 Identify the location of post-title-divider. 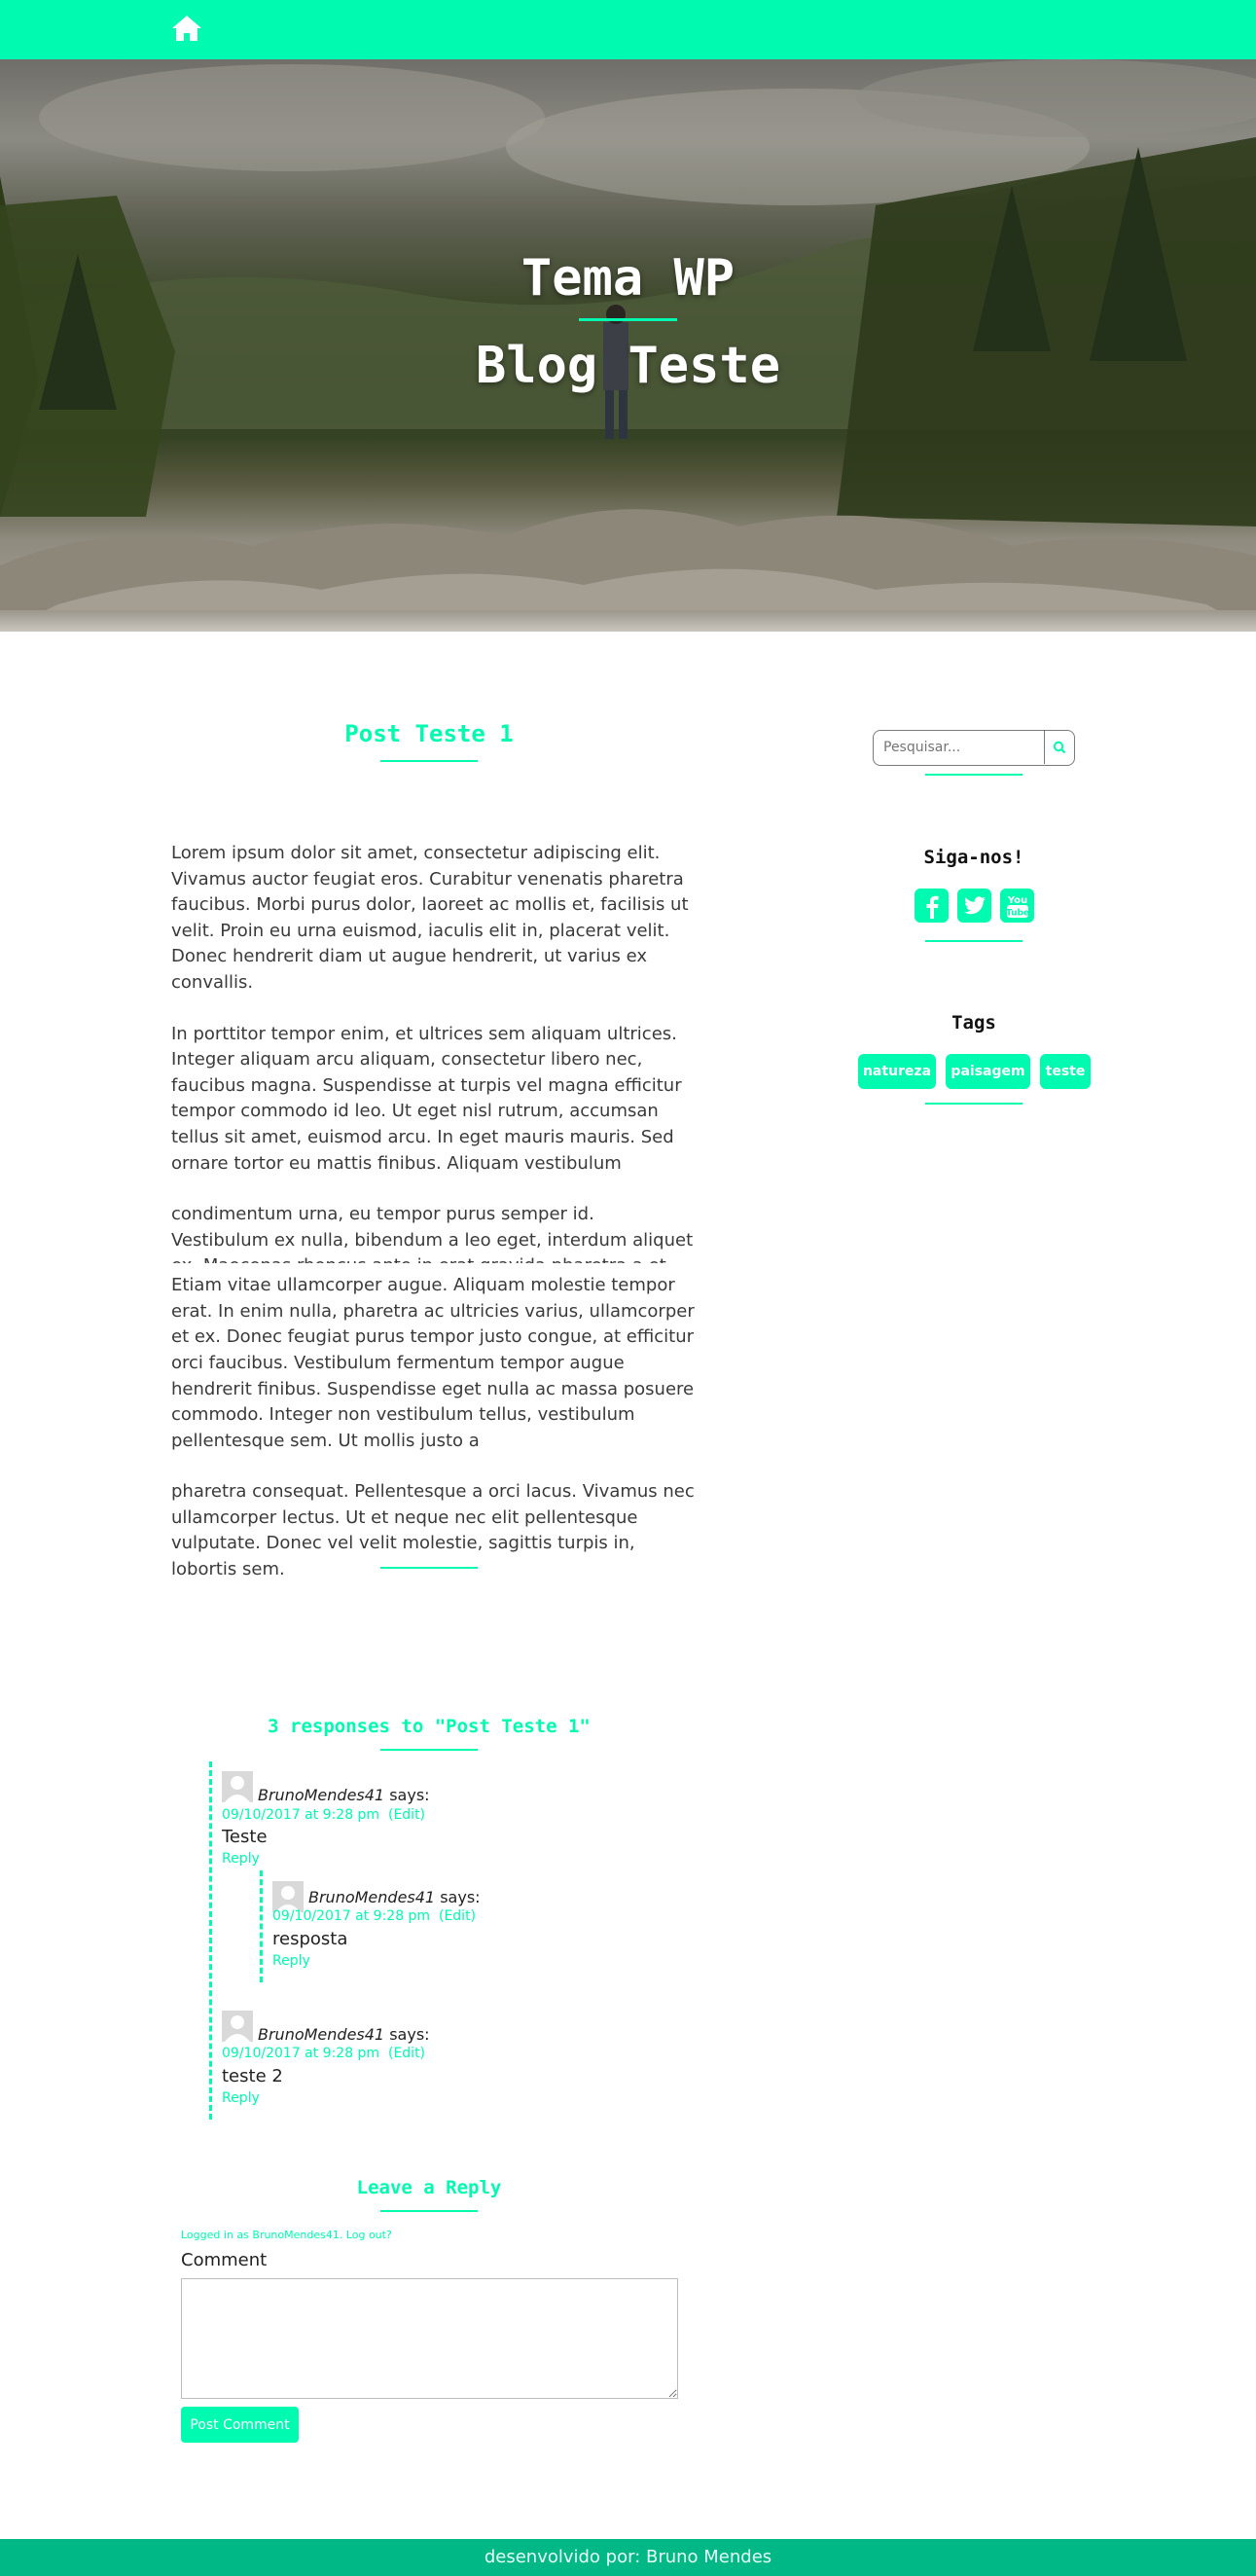
(429, 761).